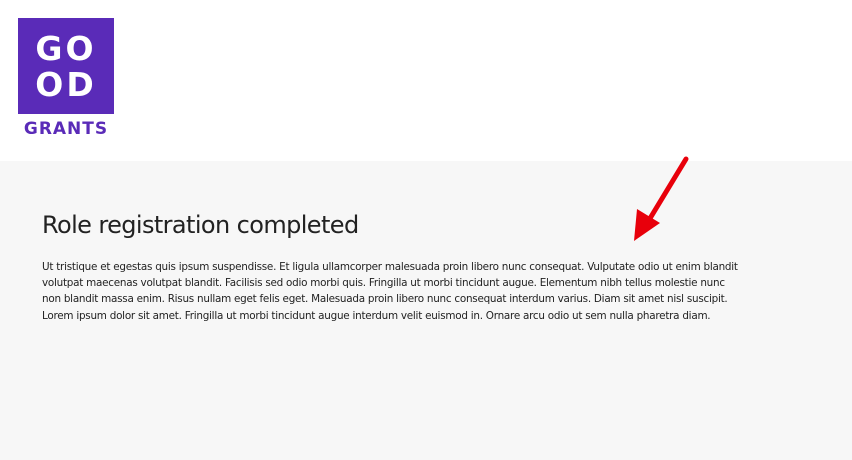  Describe the element at coordinates (66, 84) in the screenshot. I see `logo-line-2: OD` at that location.